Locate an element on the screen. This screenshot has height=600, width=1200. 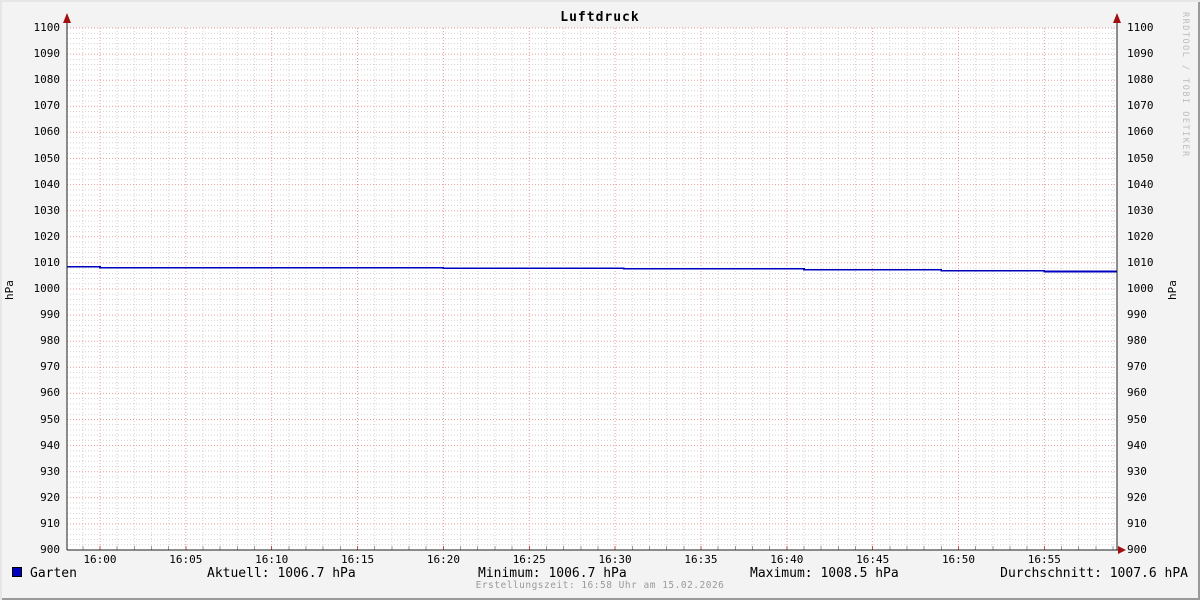
y-axis-arrow-right is located at coordinates (1117, 18).